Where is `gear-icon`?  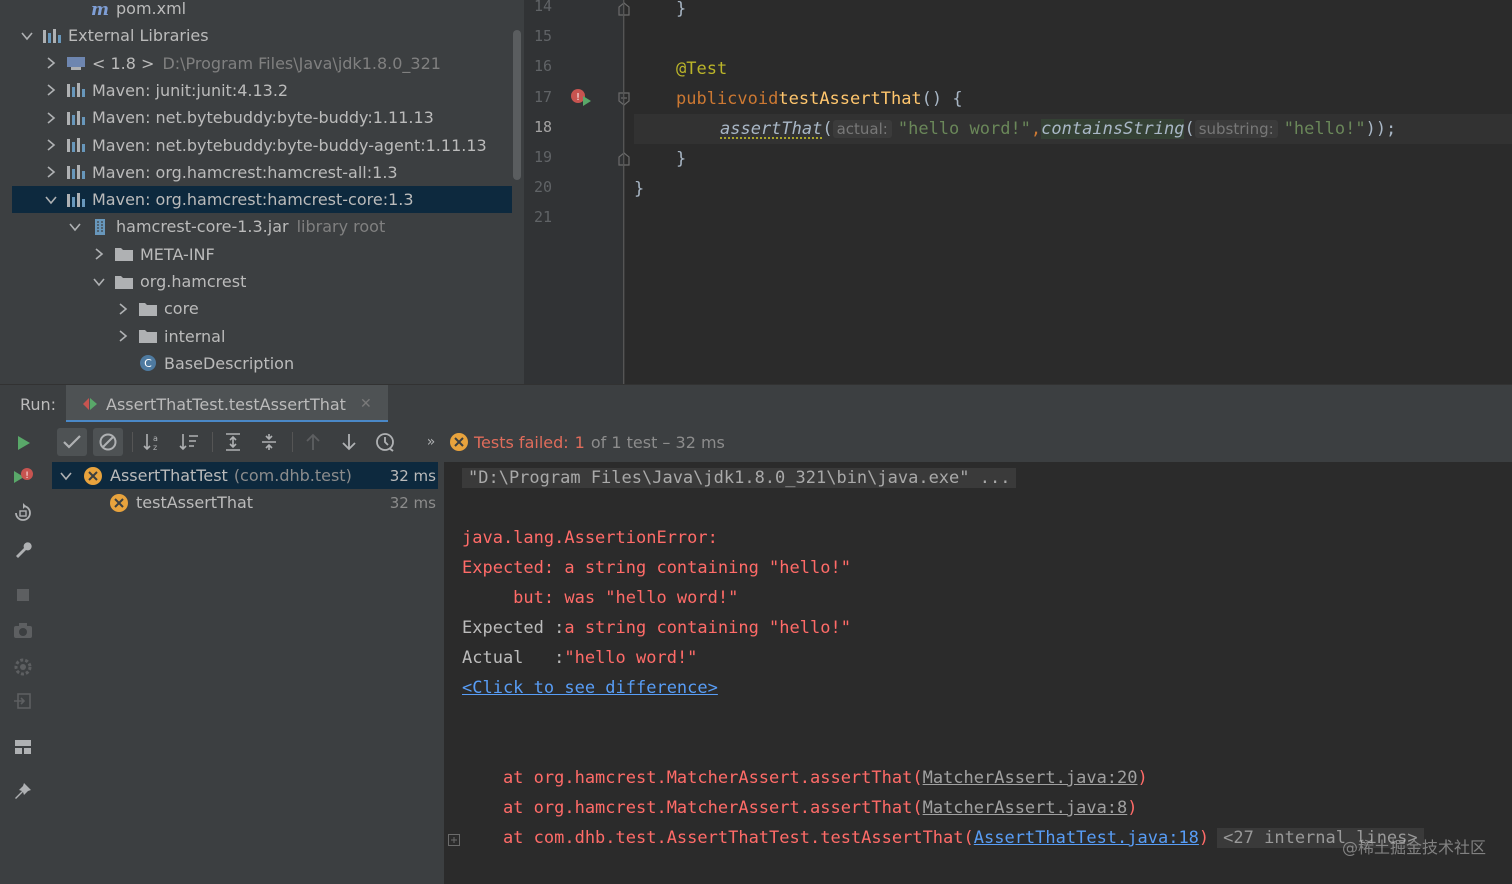
gear-icon is located at coordinates (23, 667).